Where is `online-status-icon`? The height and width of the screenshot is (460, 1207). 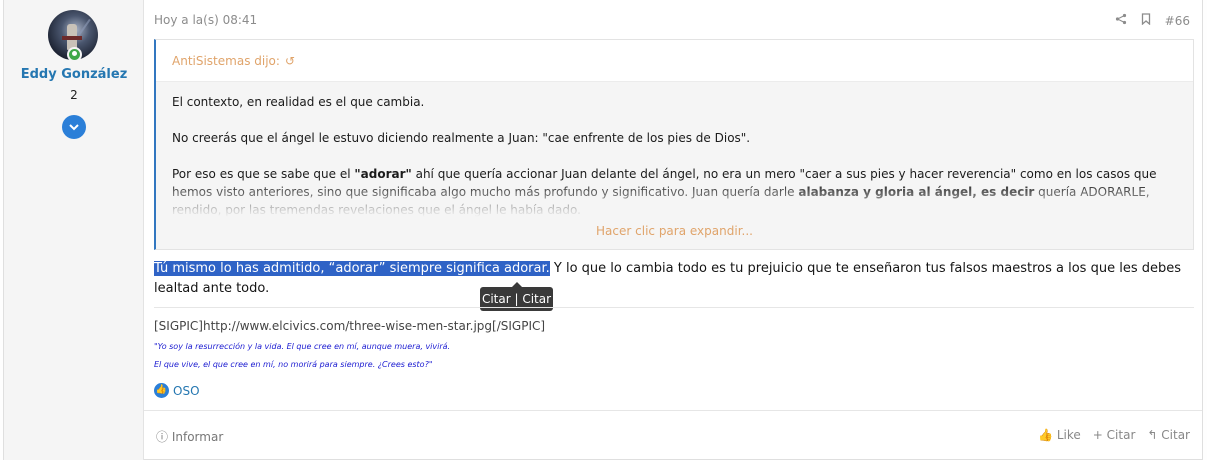
online-status-icon is located at coordinates (74, 54).